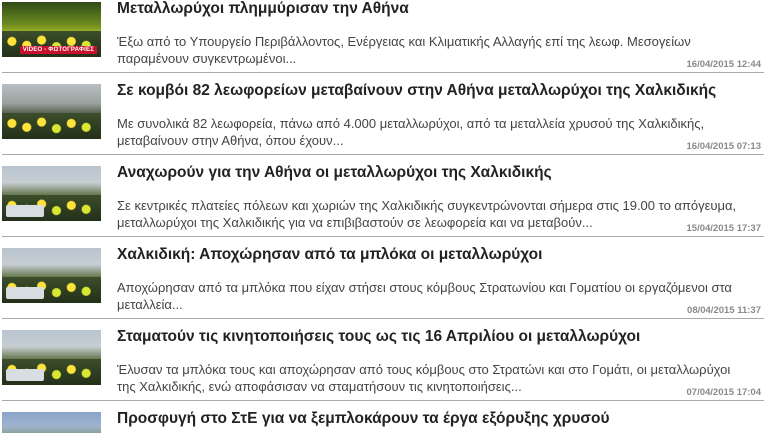  Describe the element at coordinates (51, 29) in the screenshot. I see `article-thumbnail: VIDEO - ΦΩΤΟΓΡΑΦΙΕΣ` at that location.